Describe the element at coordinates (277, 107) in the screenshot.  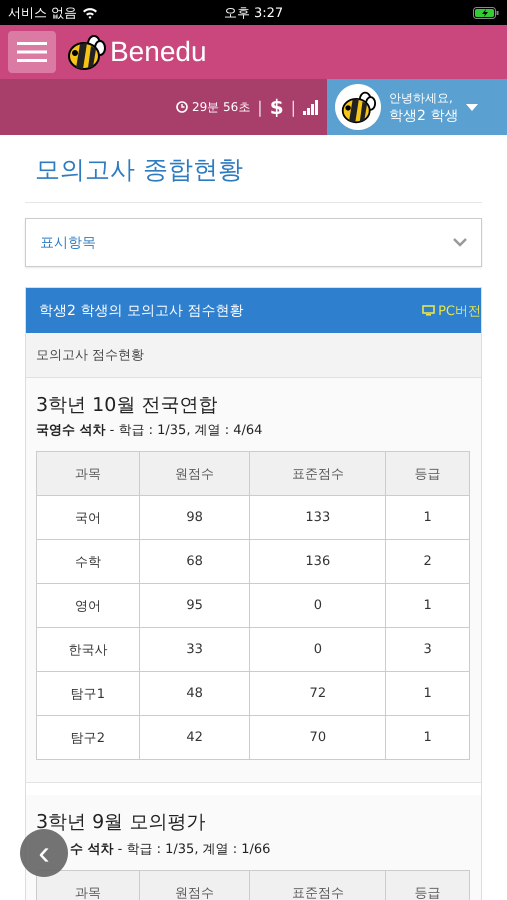
I see `currency-icon: $` at that location.